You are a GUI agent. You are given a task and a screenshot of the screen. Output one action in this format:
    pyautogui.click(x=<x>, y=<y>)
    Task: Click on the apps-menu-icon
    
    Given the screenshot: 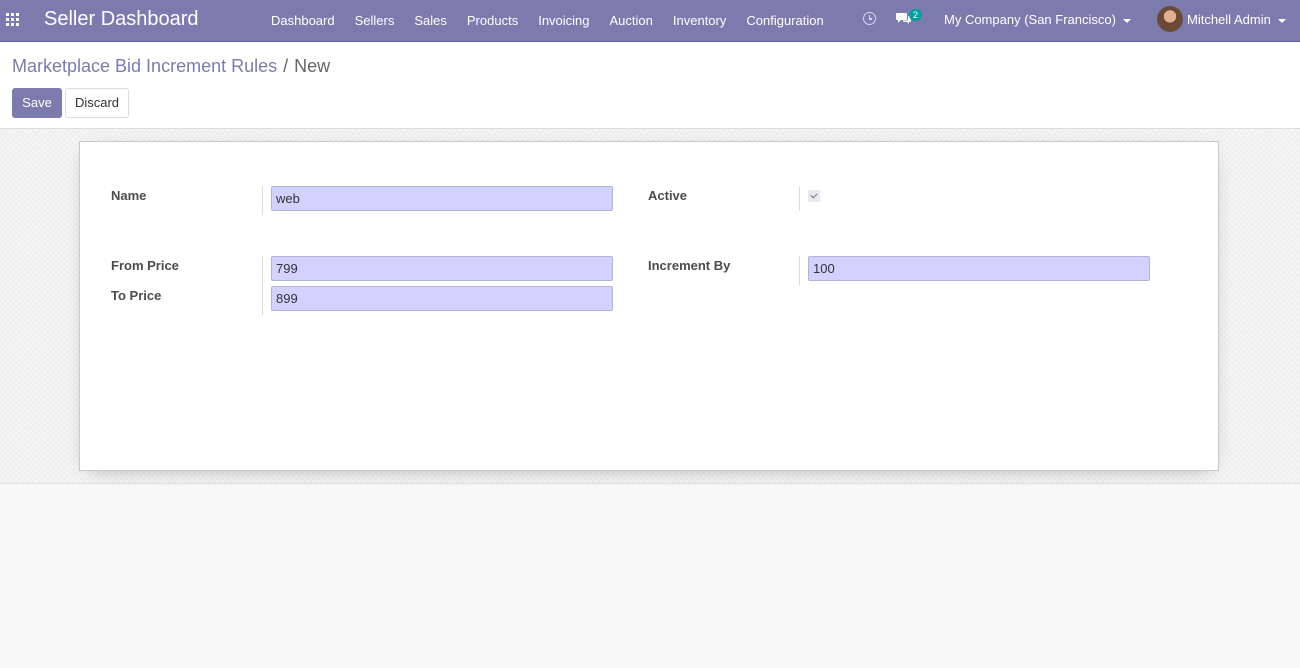 What is the action you would take?
    pyautogui.click(x=12, y=19)
    